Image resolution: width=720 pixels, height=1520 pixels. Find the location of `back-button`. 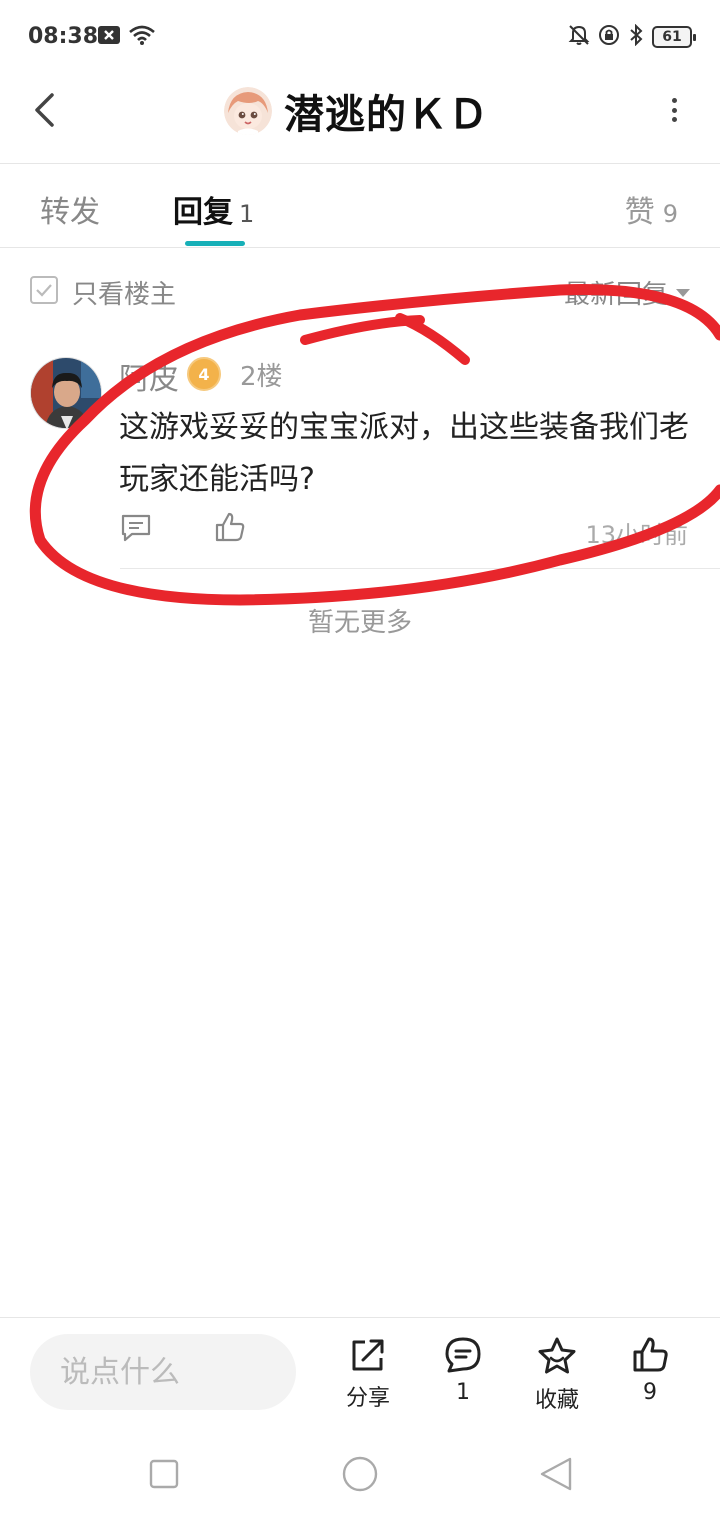

back-button is located at coordinates (44, 110).